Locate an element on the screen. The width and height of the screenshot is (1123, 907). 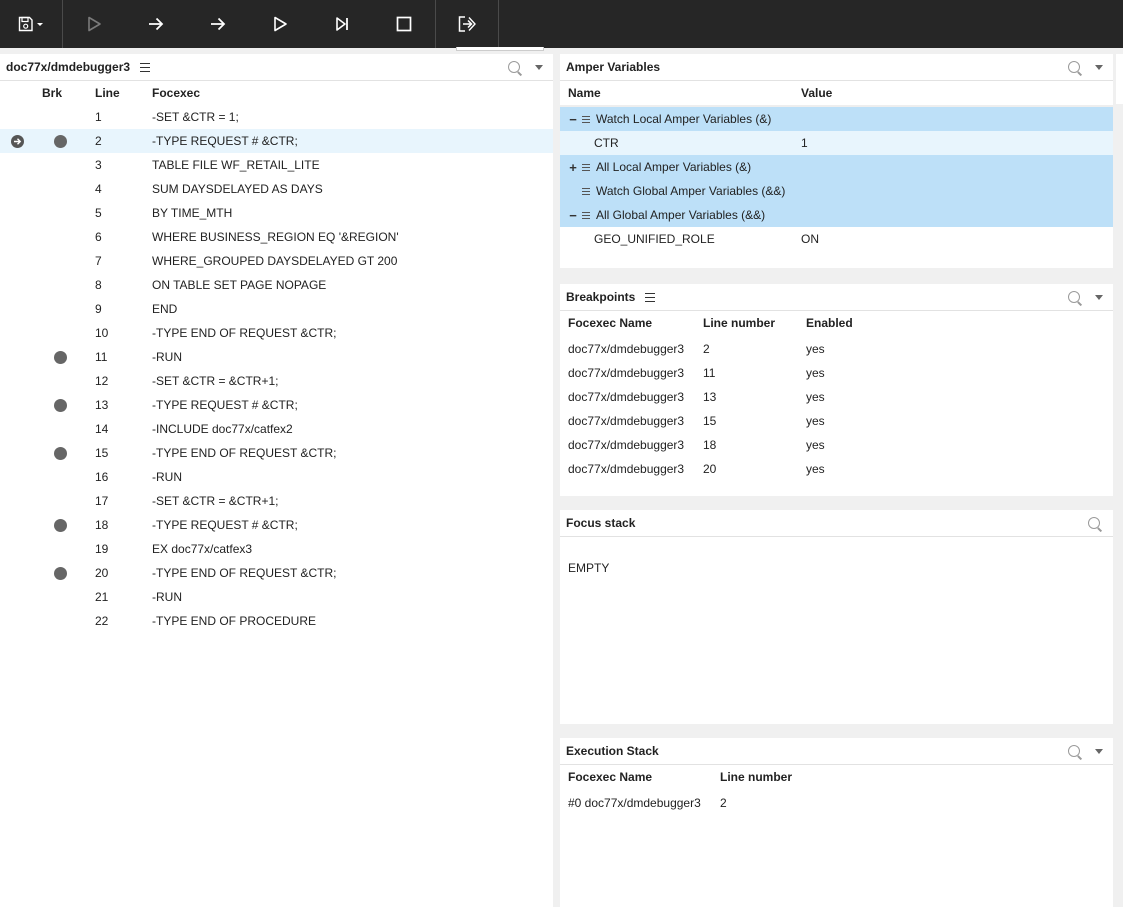
continue-button is located at coordinates (280, 24).